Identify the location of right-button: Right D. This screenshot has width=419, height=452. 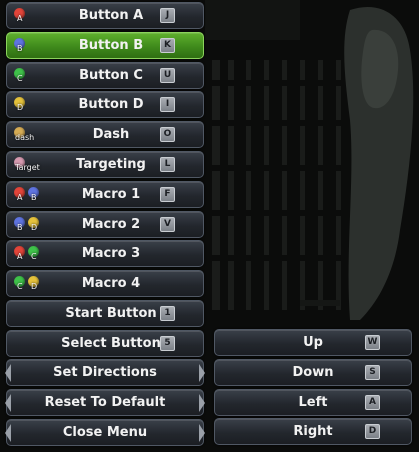
(313, 432).